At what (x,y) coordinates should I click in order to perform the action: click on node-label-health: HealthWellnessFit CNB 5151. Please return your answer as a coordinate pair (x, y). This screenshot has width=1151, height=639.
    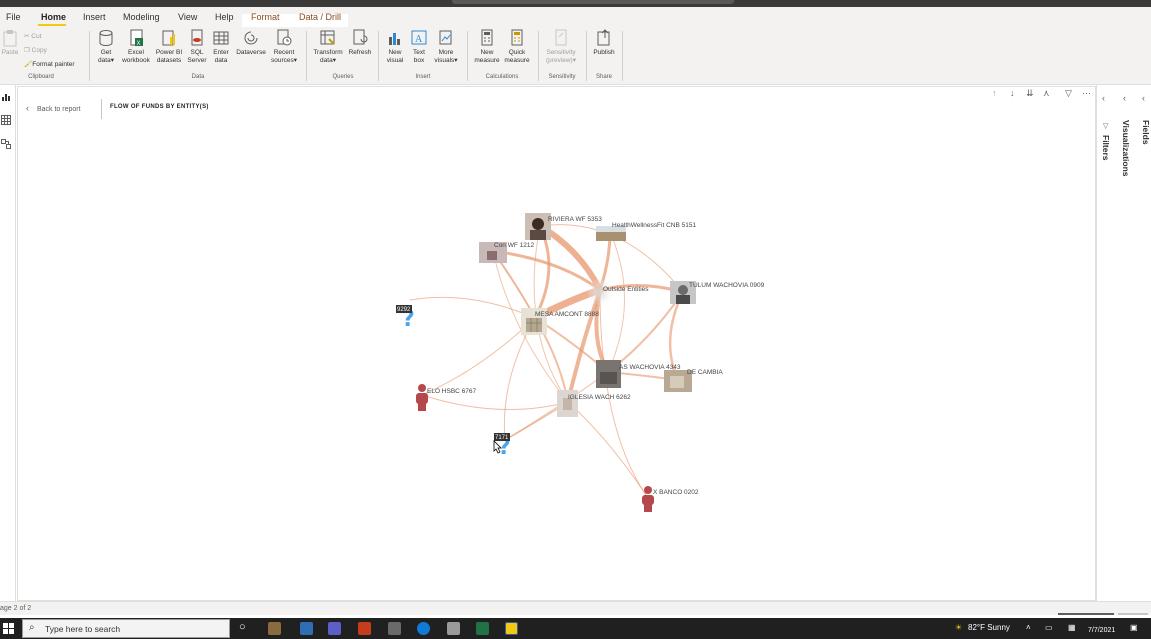
    Looking at the image, I should click on (654, 225).